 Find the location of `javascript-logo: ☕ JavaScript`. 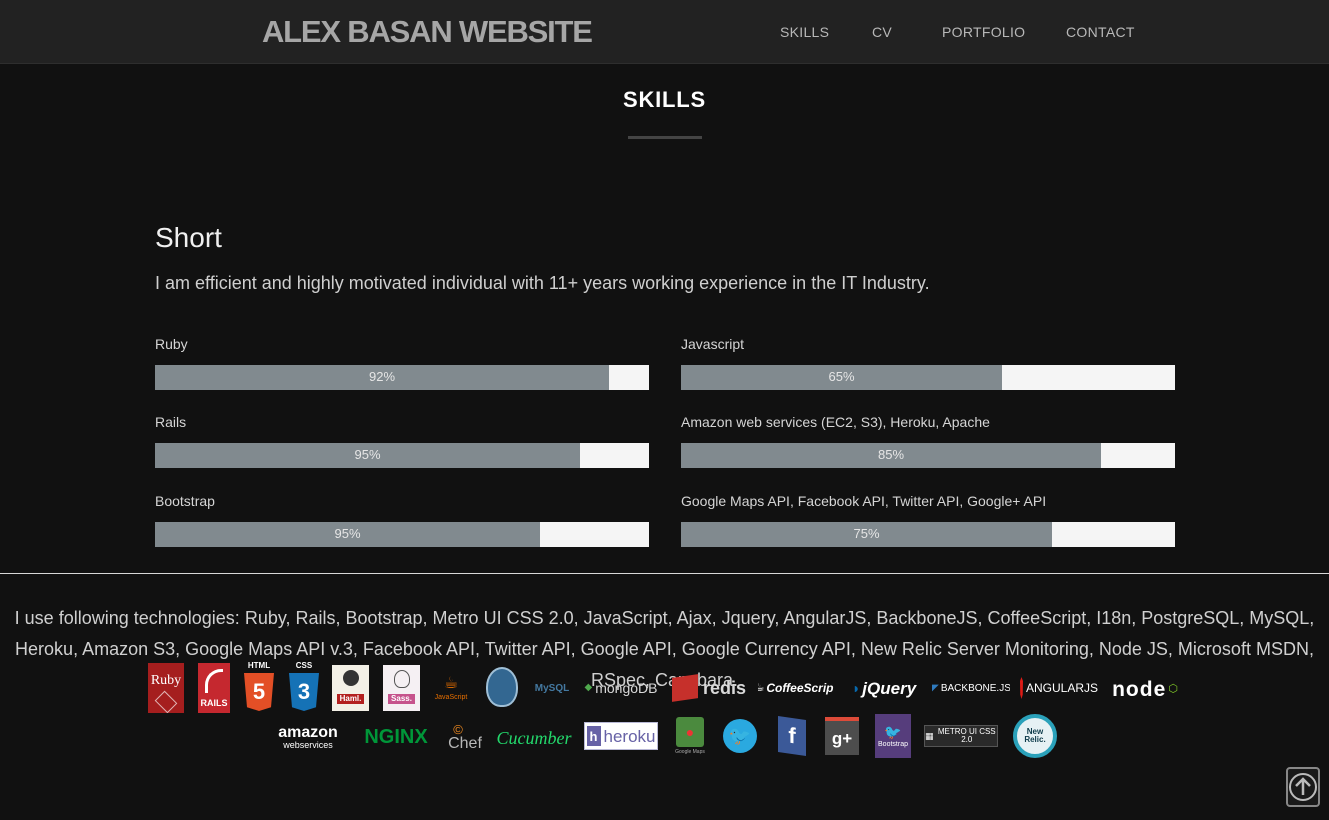

javascript-logo: ☕ JavaScript is located at coordinates (451, 688).